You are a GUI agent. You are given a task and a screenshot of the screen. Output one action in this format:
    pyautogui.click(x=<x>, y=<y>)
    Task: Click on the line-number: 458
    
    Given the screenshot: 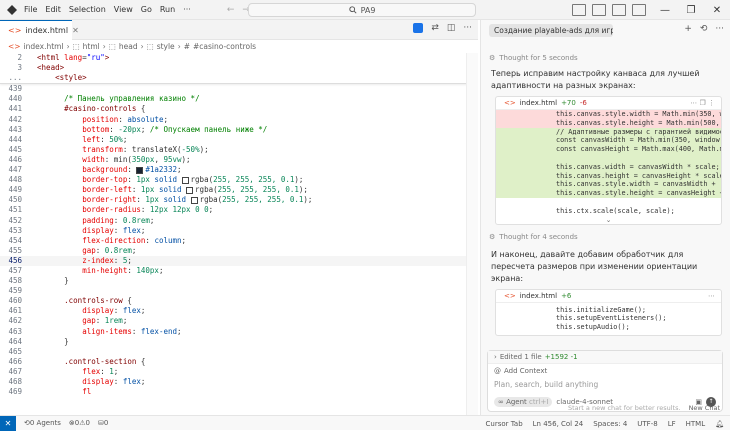 What is the action you would take?
    pyautogui.click(x=14, y=281)
    